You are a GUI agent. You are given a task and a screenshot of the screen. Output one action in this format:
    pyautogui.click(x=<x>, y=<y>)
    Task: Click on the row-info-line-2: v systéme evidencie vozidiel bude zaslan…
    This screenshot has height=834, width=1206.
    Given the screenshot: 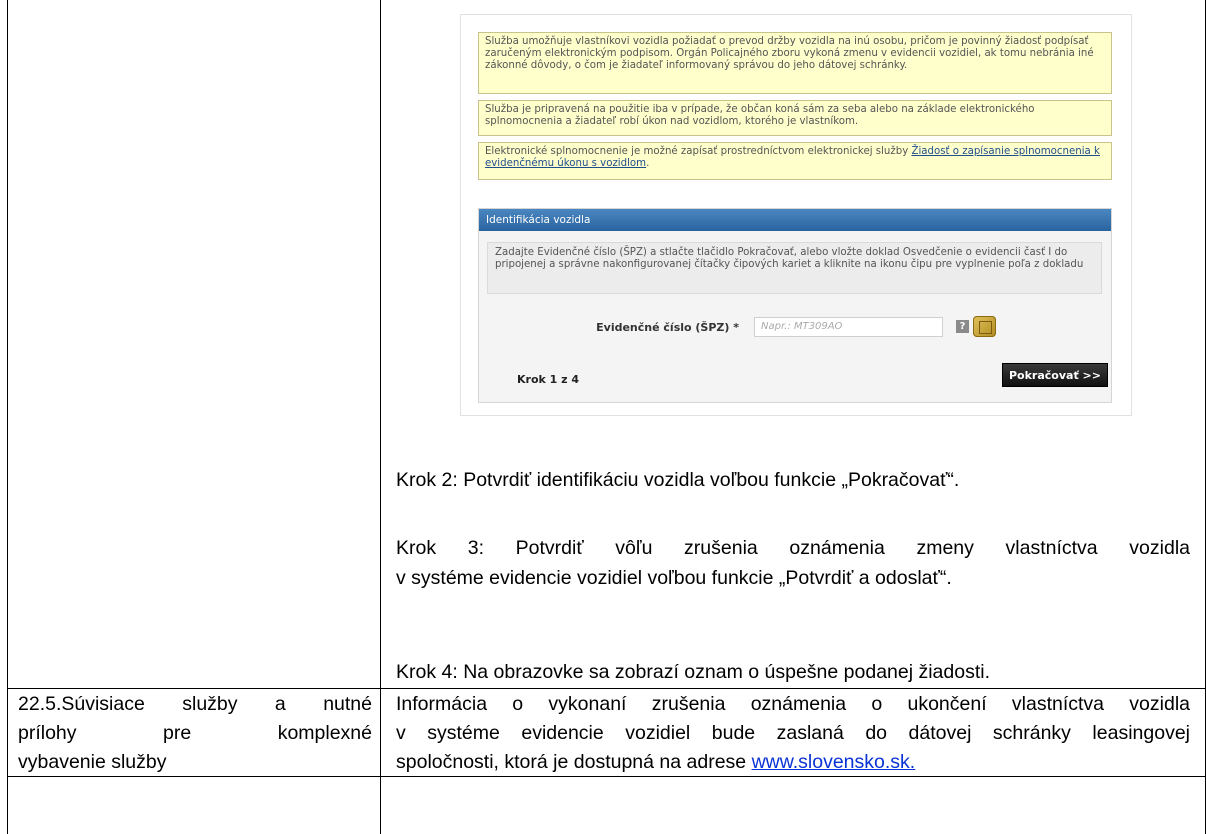 What is the action you would take?
    pyautogui.click(x=793, y=733)
    